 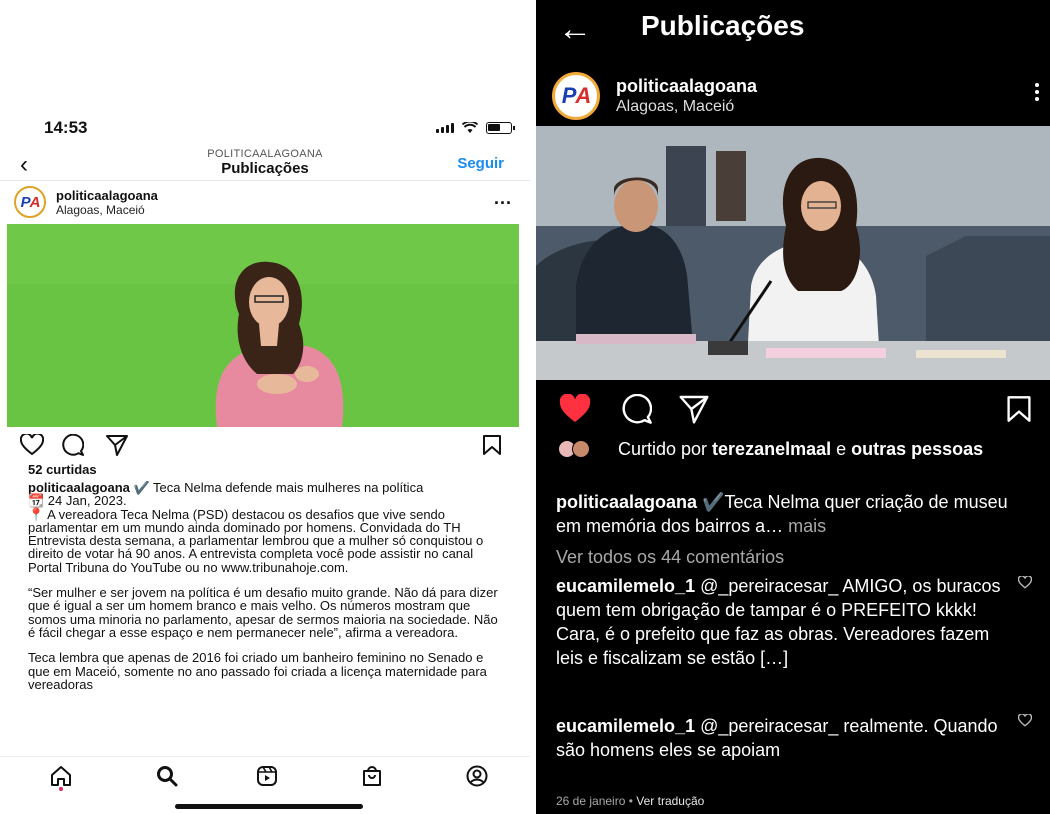 What do you see at coordinates (66, 127) in the screenshot?
I see `status-time: 14:53` at bounding box center [66, 127].